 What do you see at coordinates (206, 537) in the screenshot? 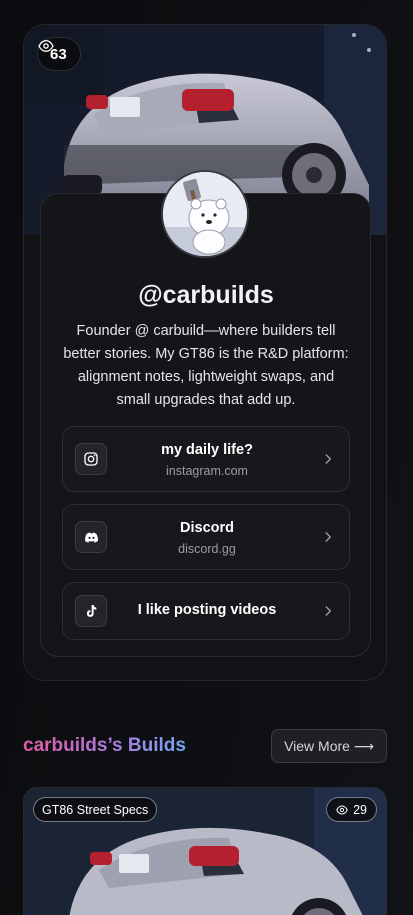
I see `link-discord: Discord discord.gg` at bounding box center [206, 537].